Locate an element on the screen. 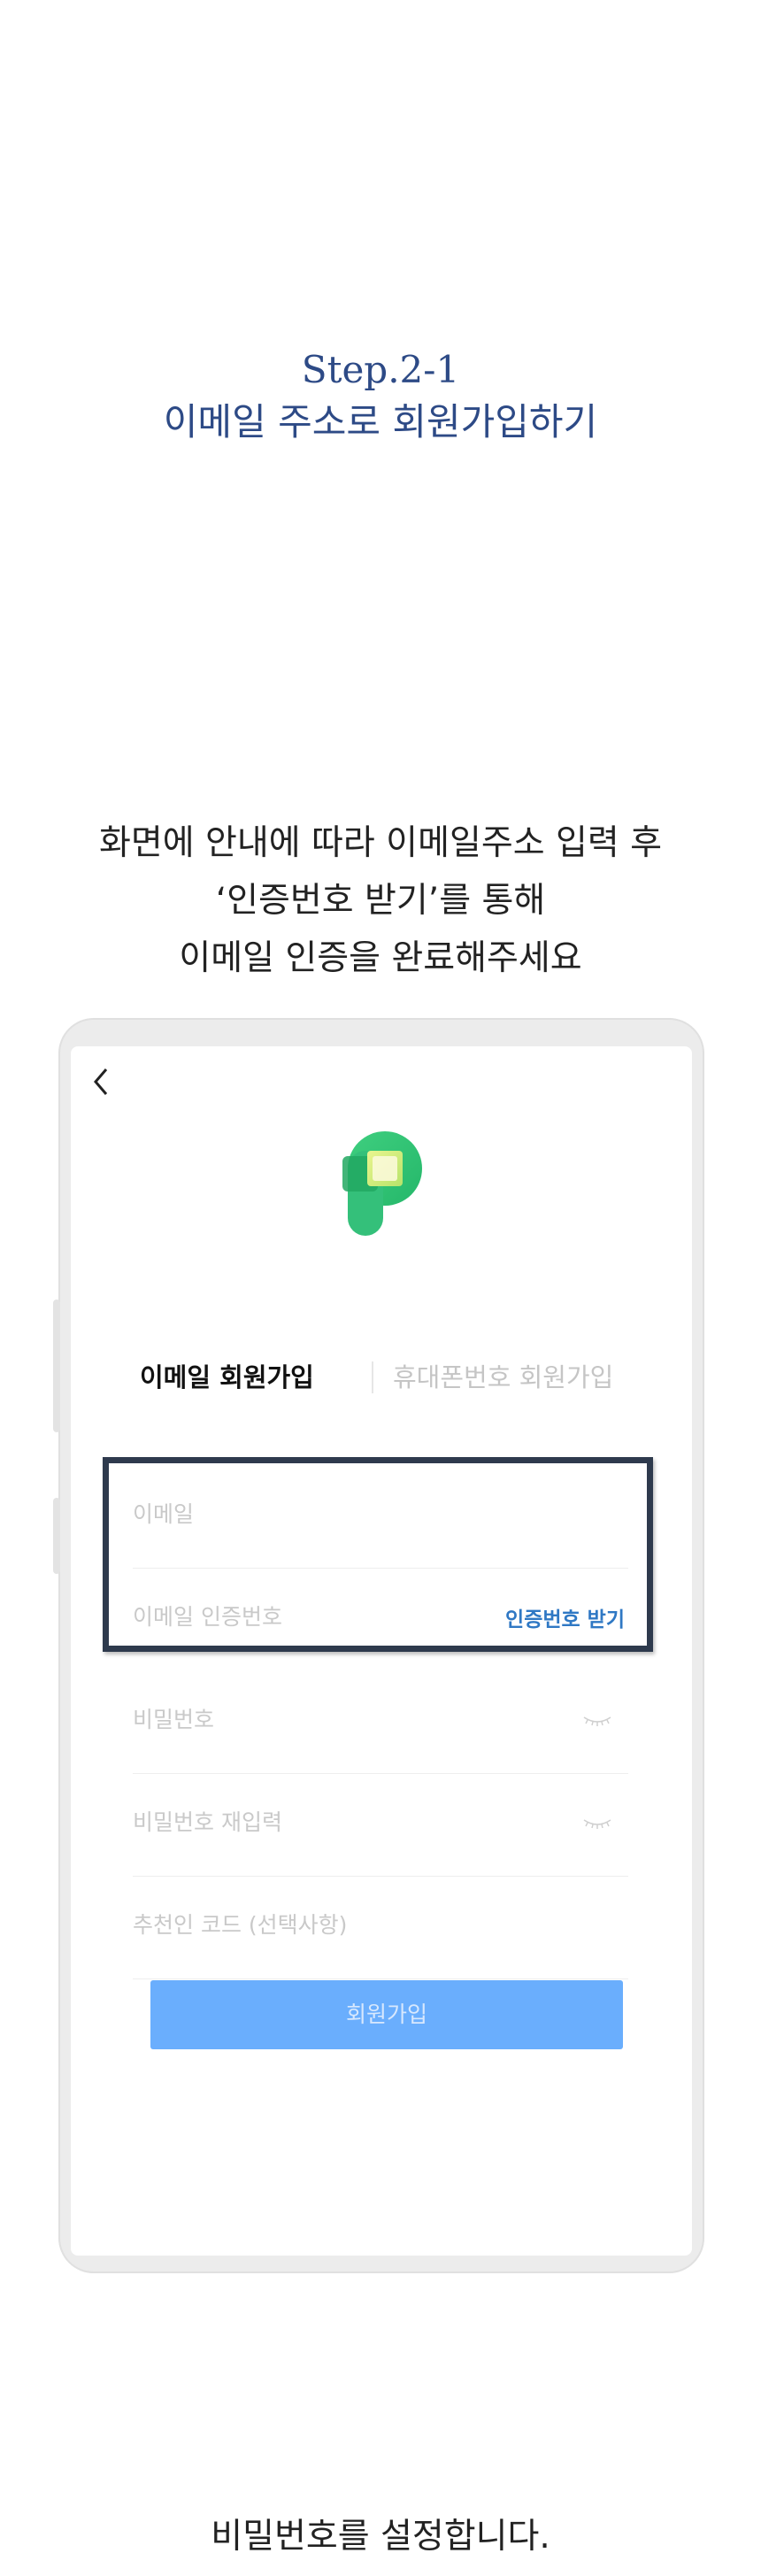 This screenshot has height=2576, width=761. next-step-text: 비밀번호를 설정합니다. is located at coordinates (380, 2537).